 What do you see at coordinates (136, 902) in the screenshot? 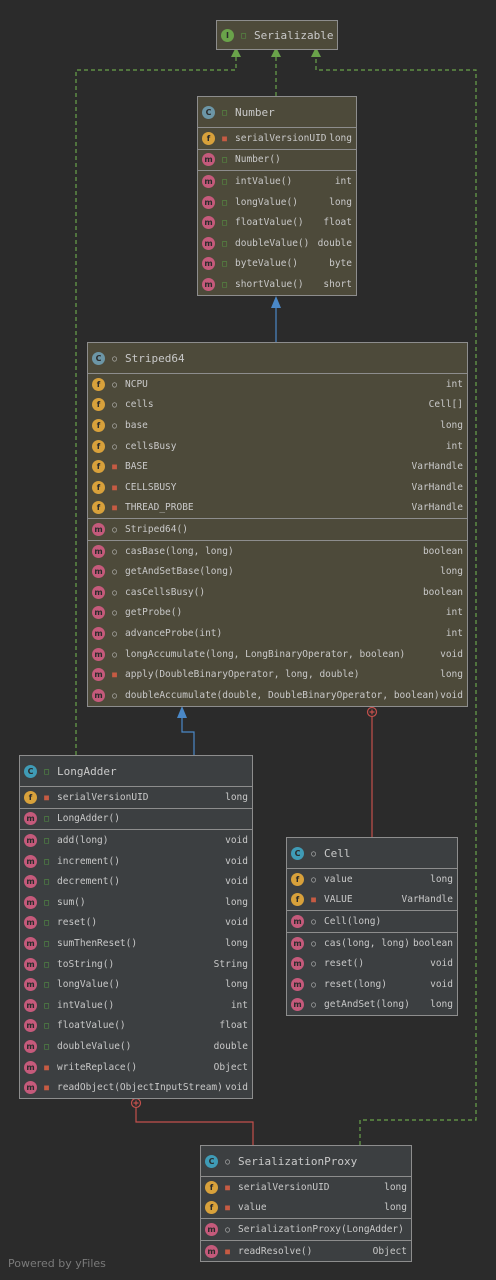
I see `method-row: m □ sum() long` at bounding box center [136, 902].